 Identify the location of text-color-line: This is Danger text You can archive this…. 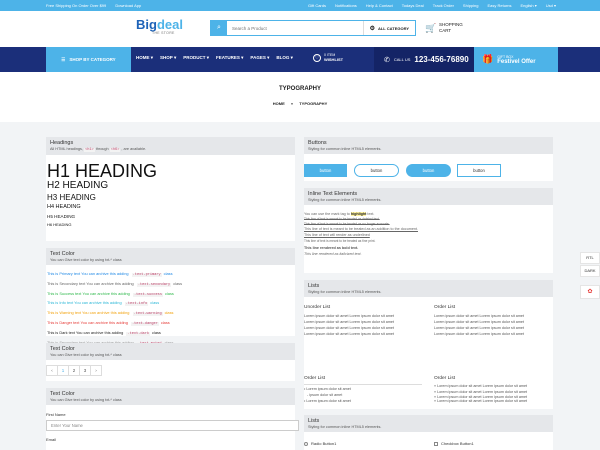
(108, 322).